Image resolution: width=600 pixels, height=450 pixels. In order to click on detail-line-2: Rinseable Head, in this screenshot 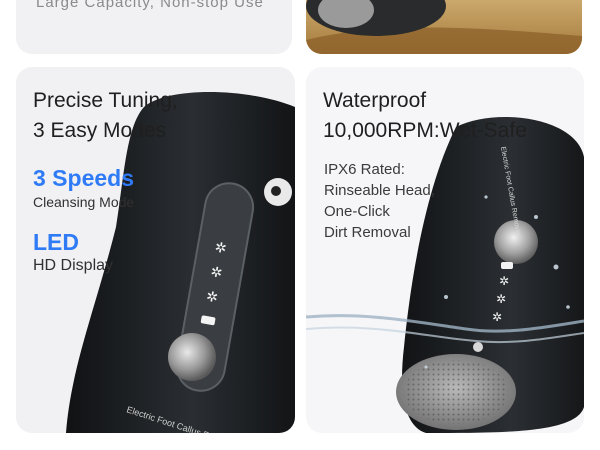, I will do `click(379, 190)`.